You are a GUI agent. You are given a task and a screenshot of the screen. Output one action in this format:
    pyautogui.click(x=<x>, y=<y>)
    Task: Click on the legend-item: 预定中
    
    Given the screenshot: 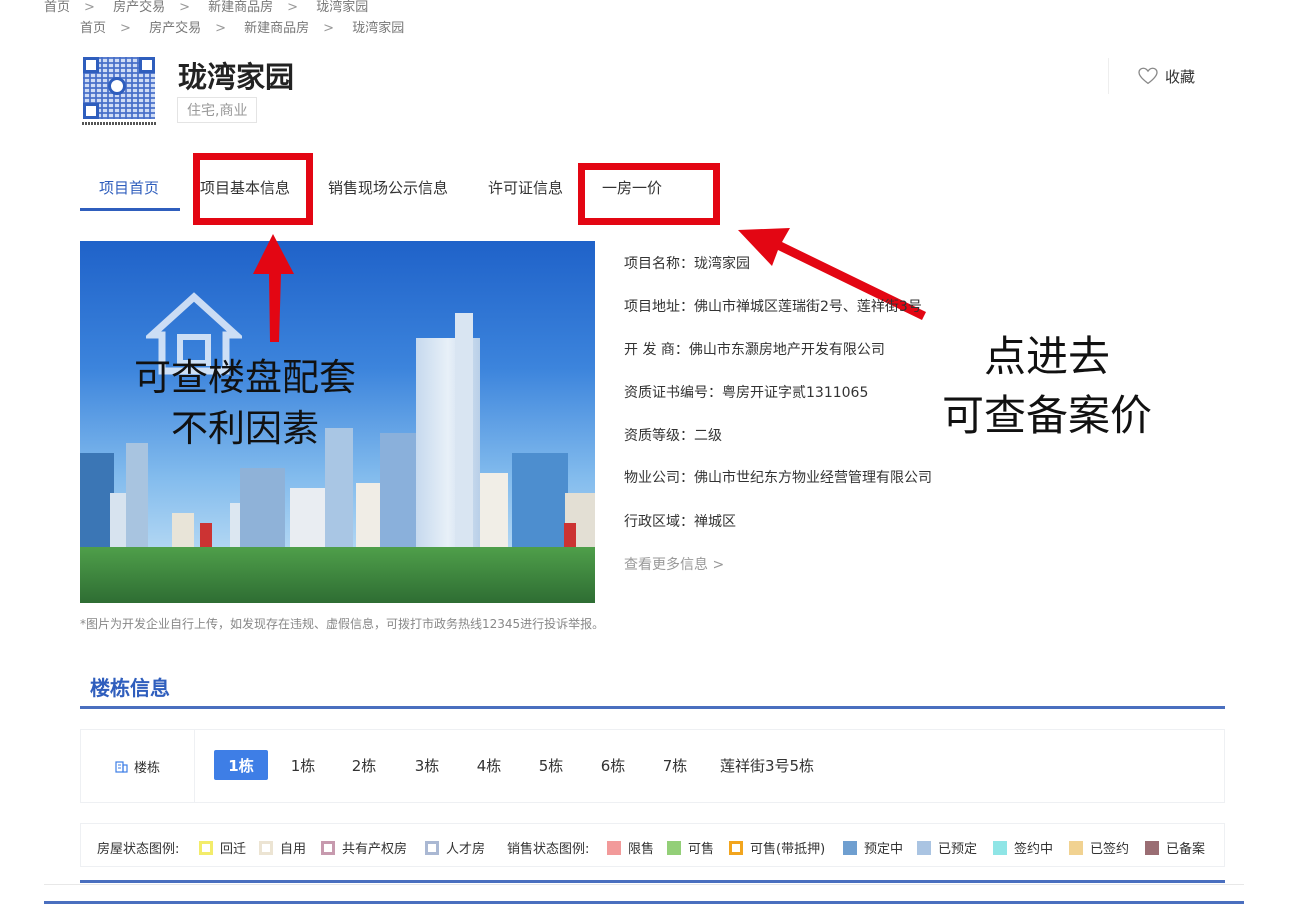 What is the action you would take?
    pyautogui.click(x=873, y=847)
    